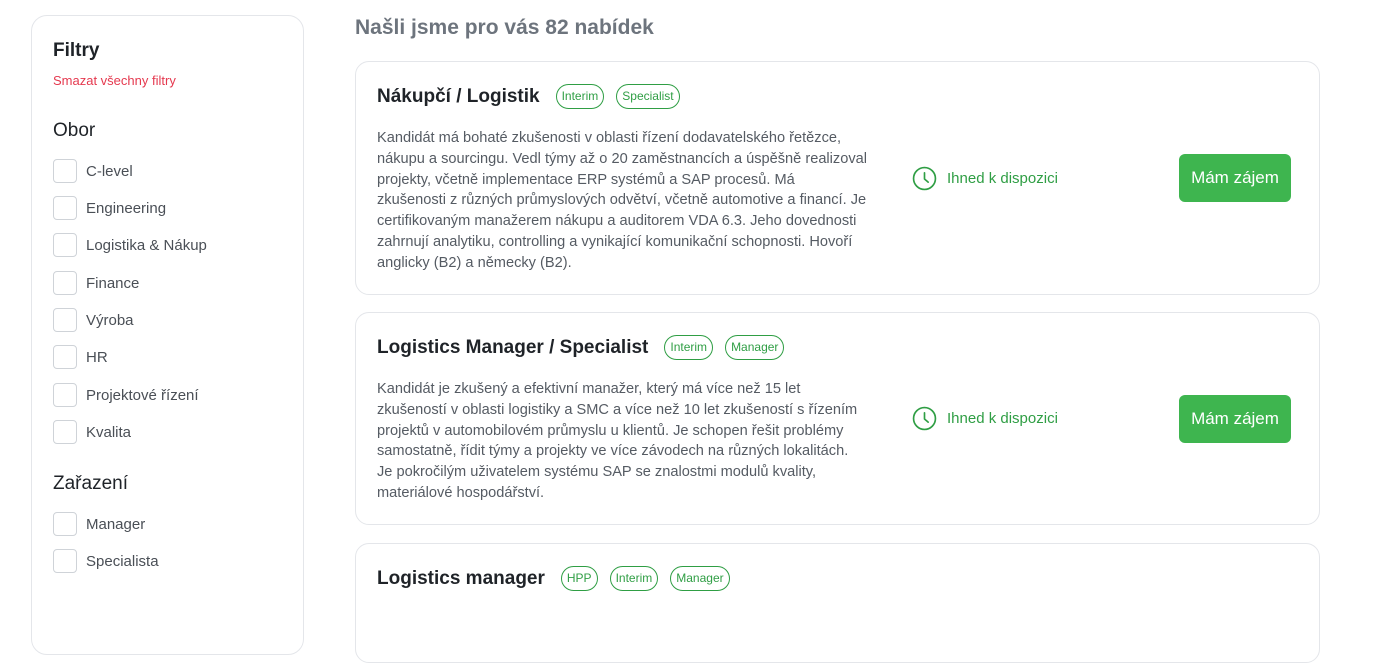 The image size is (1388, 663). Describe the element at coordinates (110, 320) in the screenshot. I see `checkbox-label: Výroba` at that location.